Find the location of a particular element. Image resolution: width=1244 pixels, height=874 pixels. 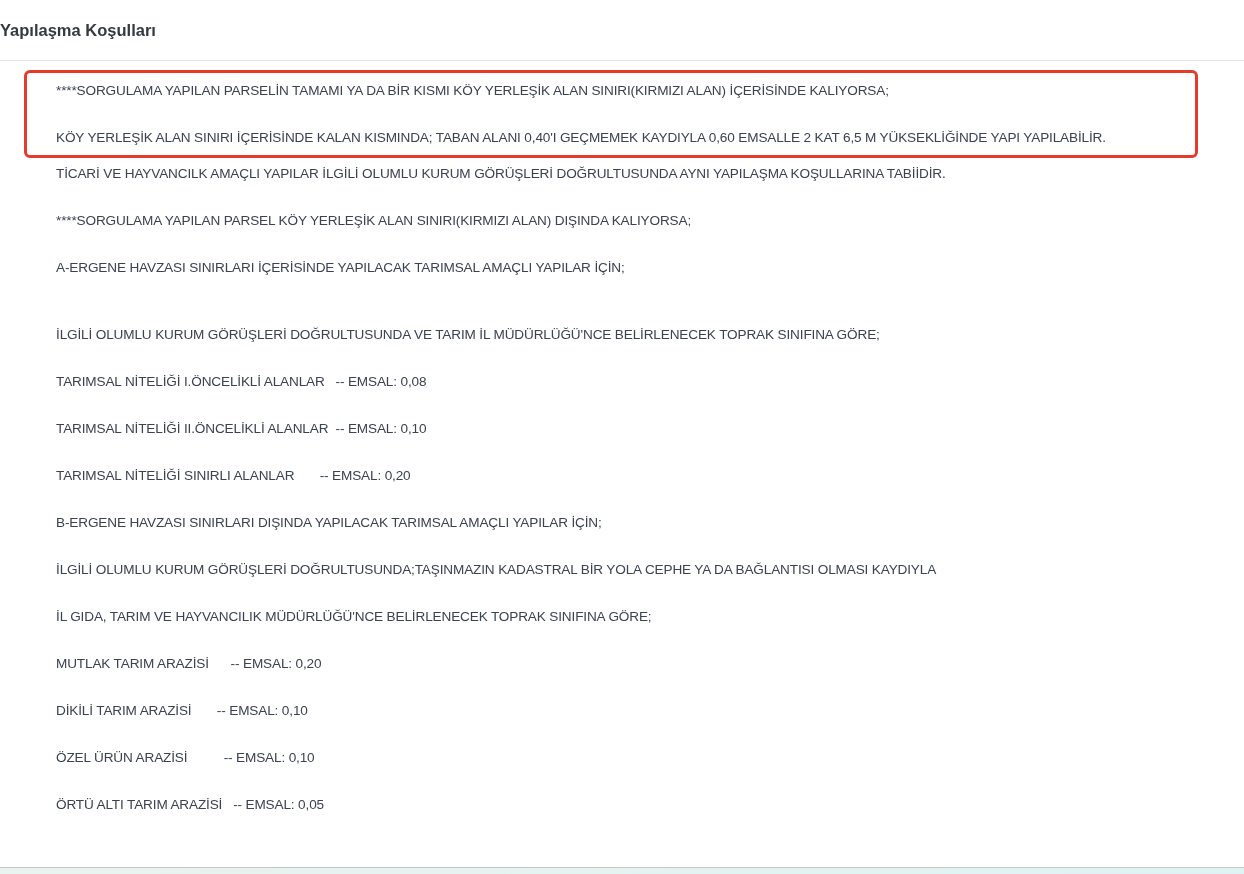

condition-text: ****SORGULAMA YAPILAN PARSELİN TAMAMI YA DA BİR KISMI KÖY YERLEŞİK ALAN SINIRI(KIRMIZI ALAN) İÇERİSİNDE KALIYORSA; is located at coordinates (473, 91).